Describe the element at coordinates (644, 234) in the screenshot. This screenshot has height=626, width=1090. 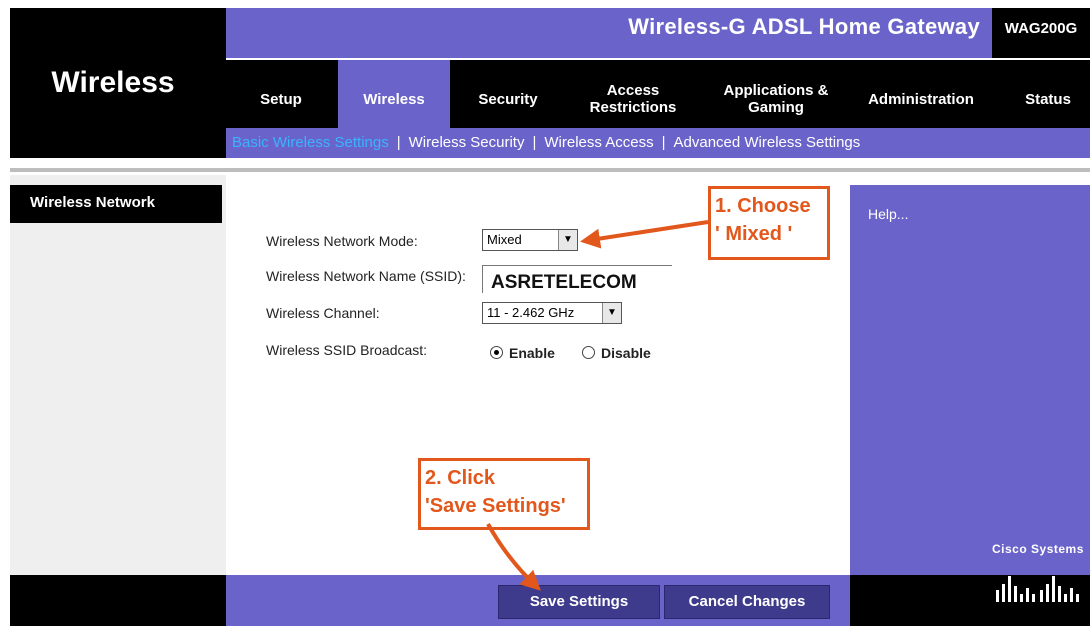
I see `arrow-to-mode-select-icon` at that location.